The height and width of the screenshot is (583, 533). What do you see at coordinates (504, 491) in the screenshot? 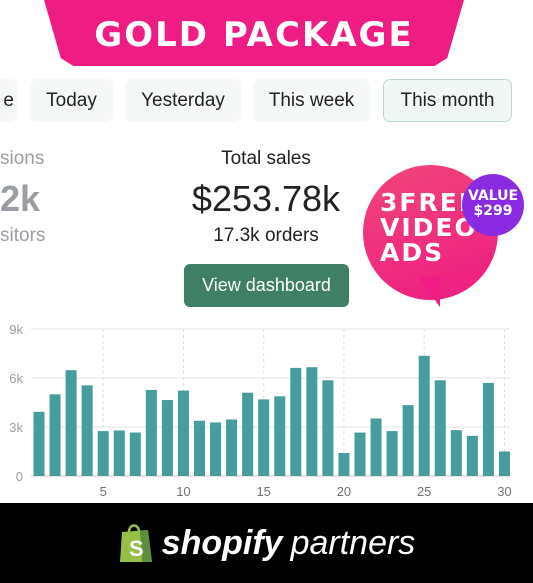
I see `x-tick-label: 30` at bounding box center [504, 491].